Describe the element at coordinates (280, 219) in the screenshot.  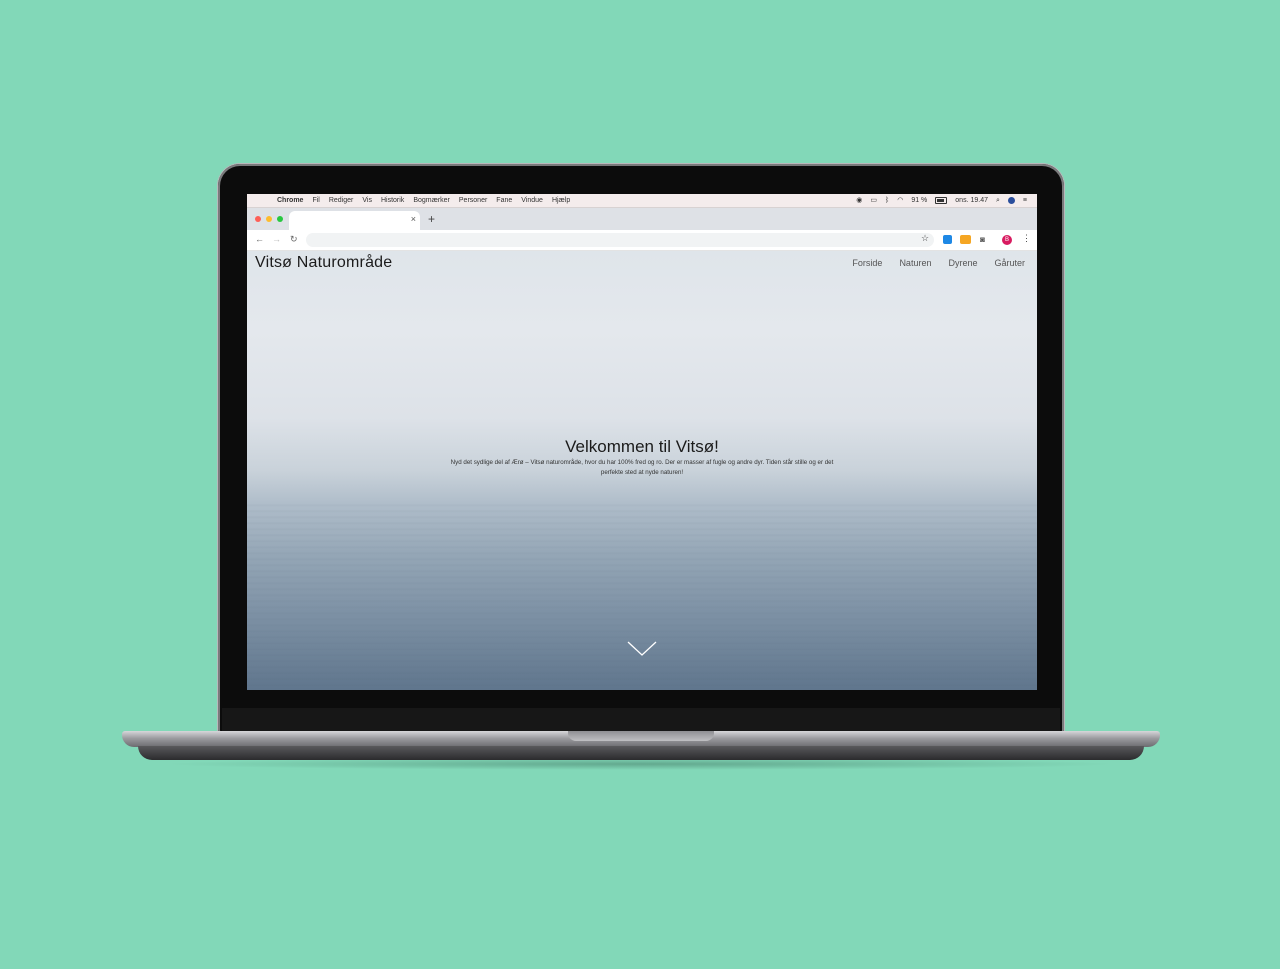
I see `window-zoom-button` at that location.